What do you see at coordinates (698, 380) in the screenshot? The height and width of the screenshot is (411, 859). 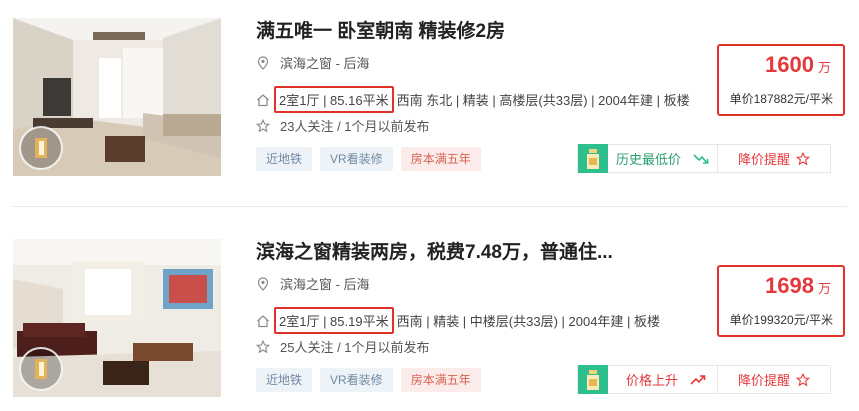 I see `up-trend-icon` at bounding box center [698, 380].